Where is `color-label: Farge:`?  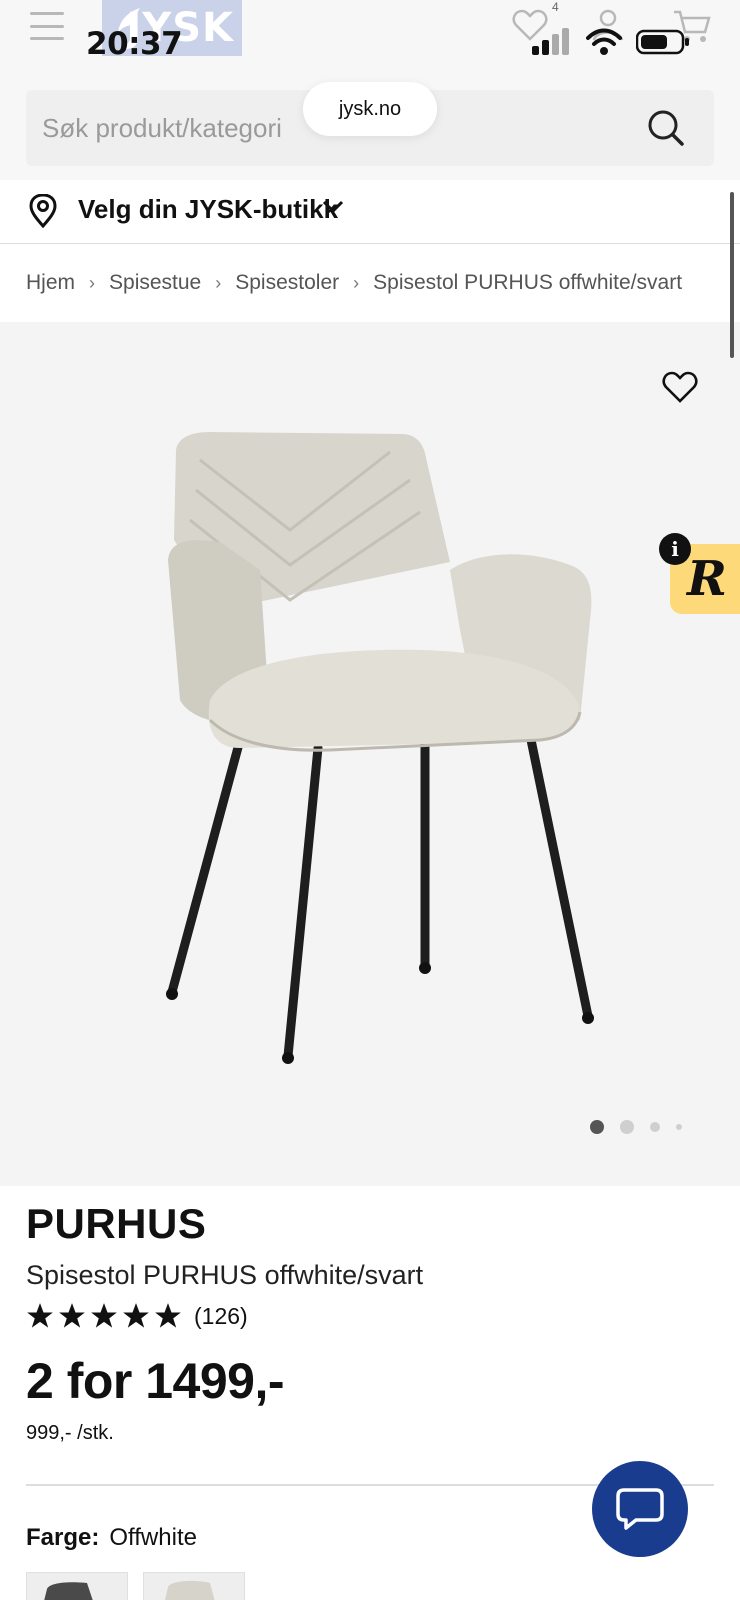 color-label: Farge: is located at coordinates (63, 1537).